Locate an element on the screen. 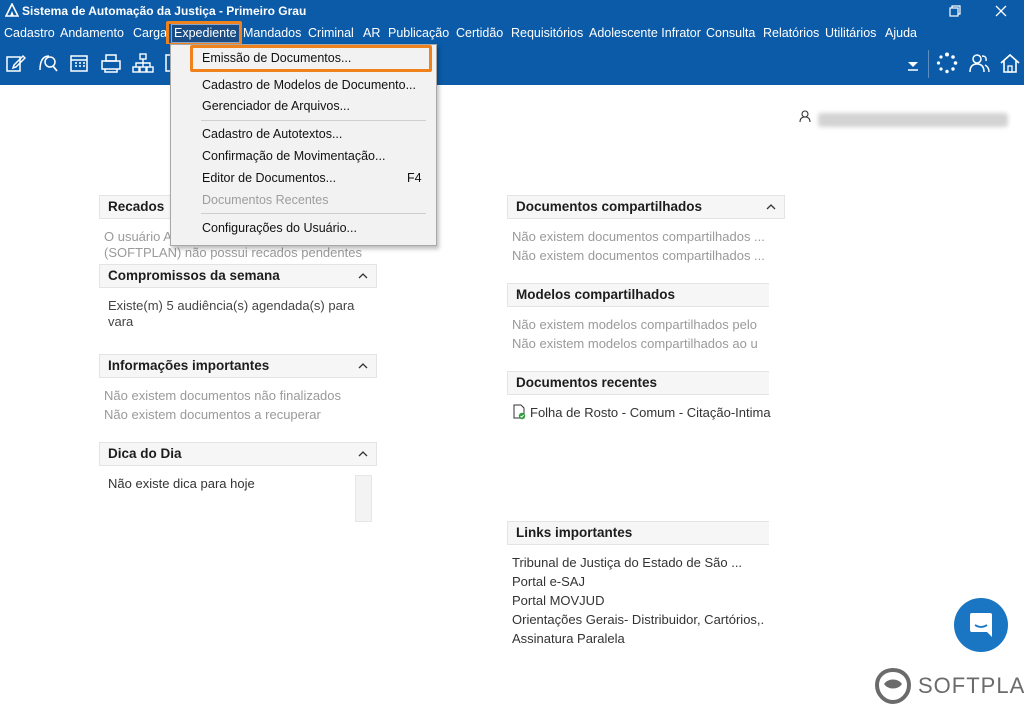 The image size is (1024, 709). informacoes-line2: Não existem documentos a recuperar is located at coordinates (212, 414).